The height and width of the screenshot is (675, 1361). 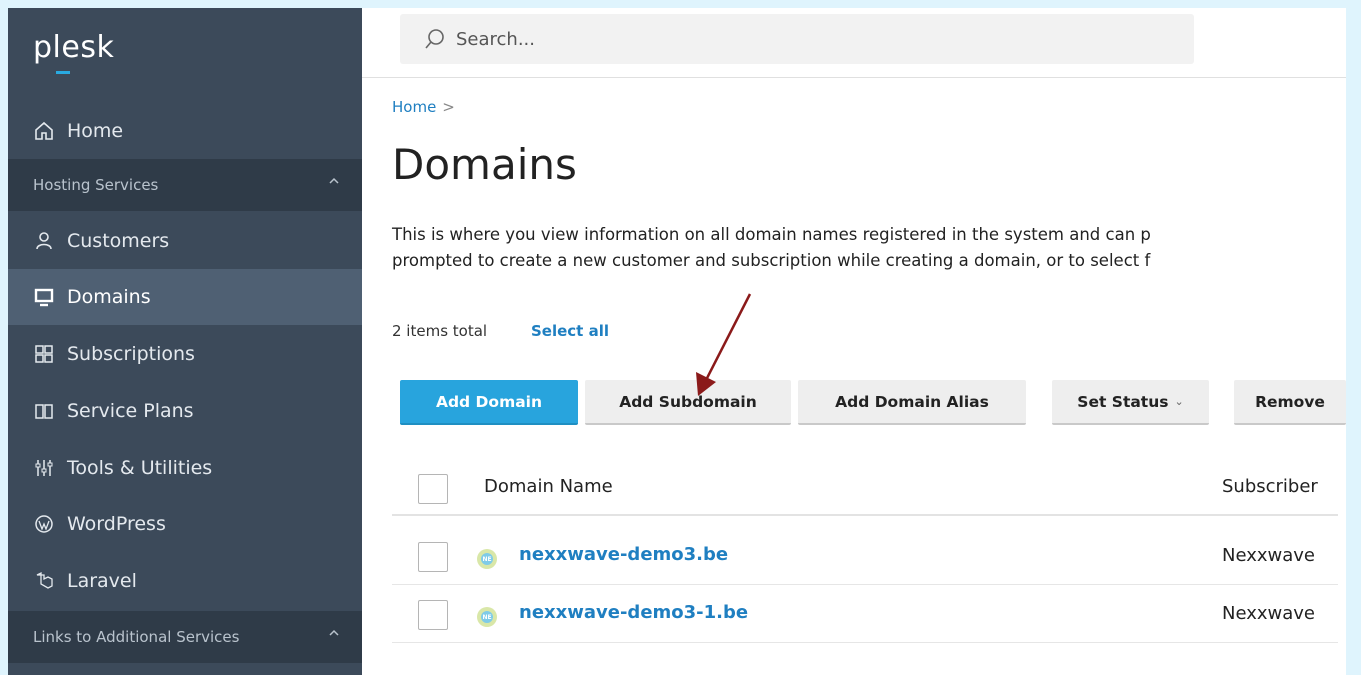 I want to click on wordpress-icon, so click(x=44, y=524).